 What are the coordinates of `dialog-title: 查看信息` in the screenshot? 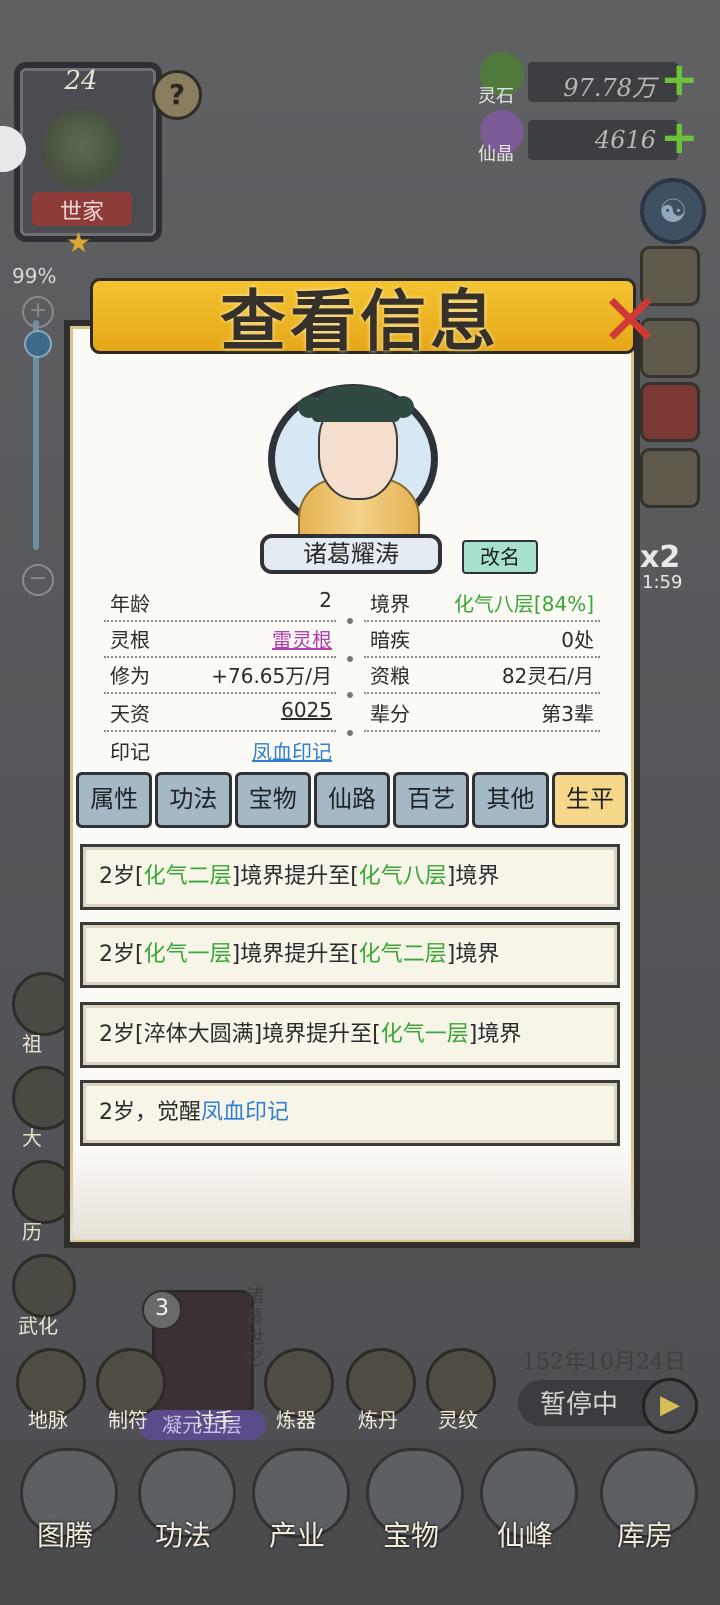 It's located at (360, 321).